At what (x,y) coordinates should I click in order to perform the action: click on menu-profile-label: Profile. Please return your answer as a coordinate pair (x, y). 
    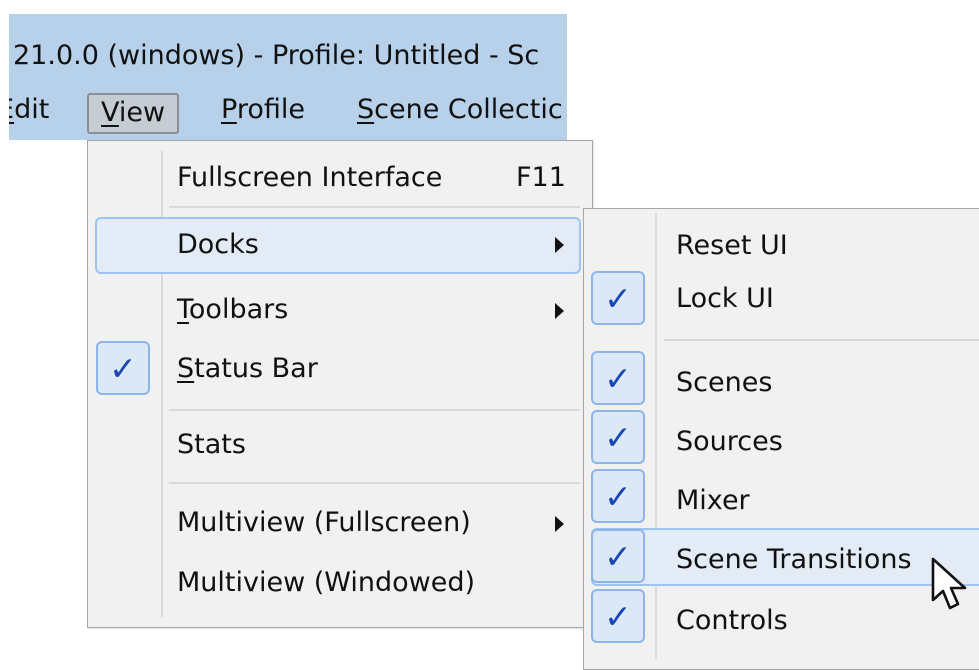
    Looking at the image, I should click on (263, 109).